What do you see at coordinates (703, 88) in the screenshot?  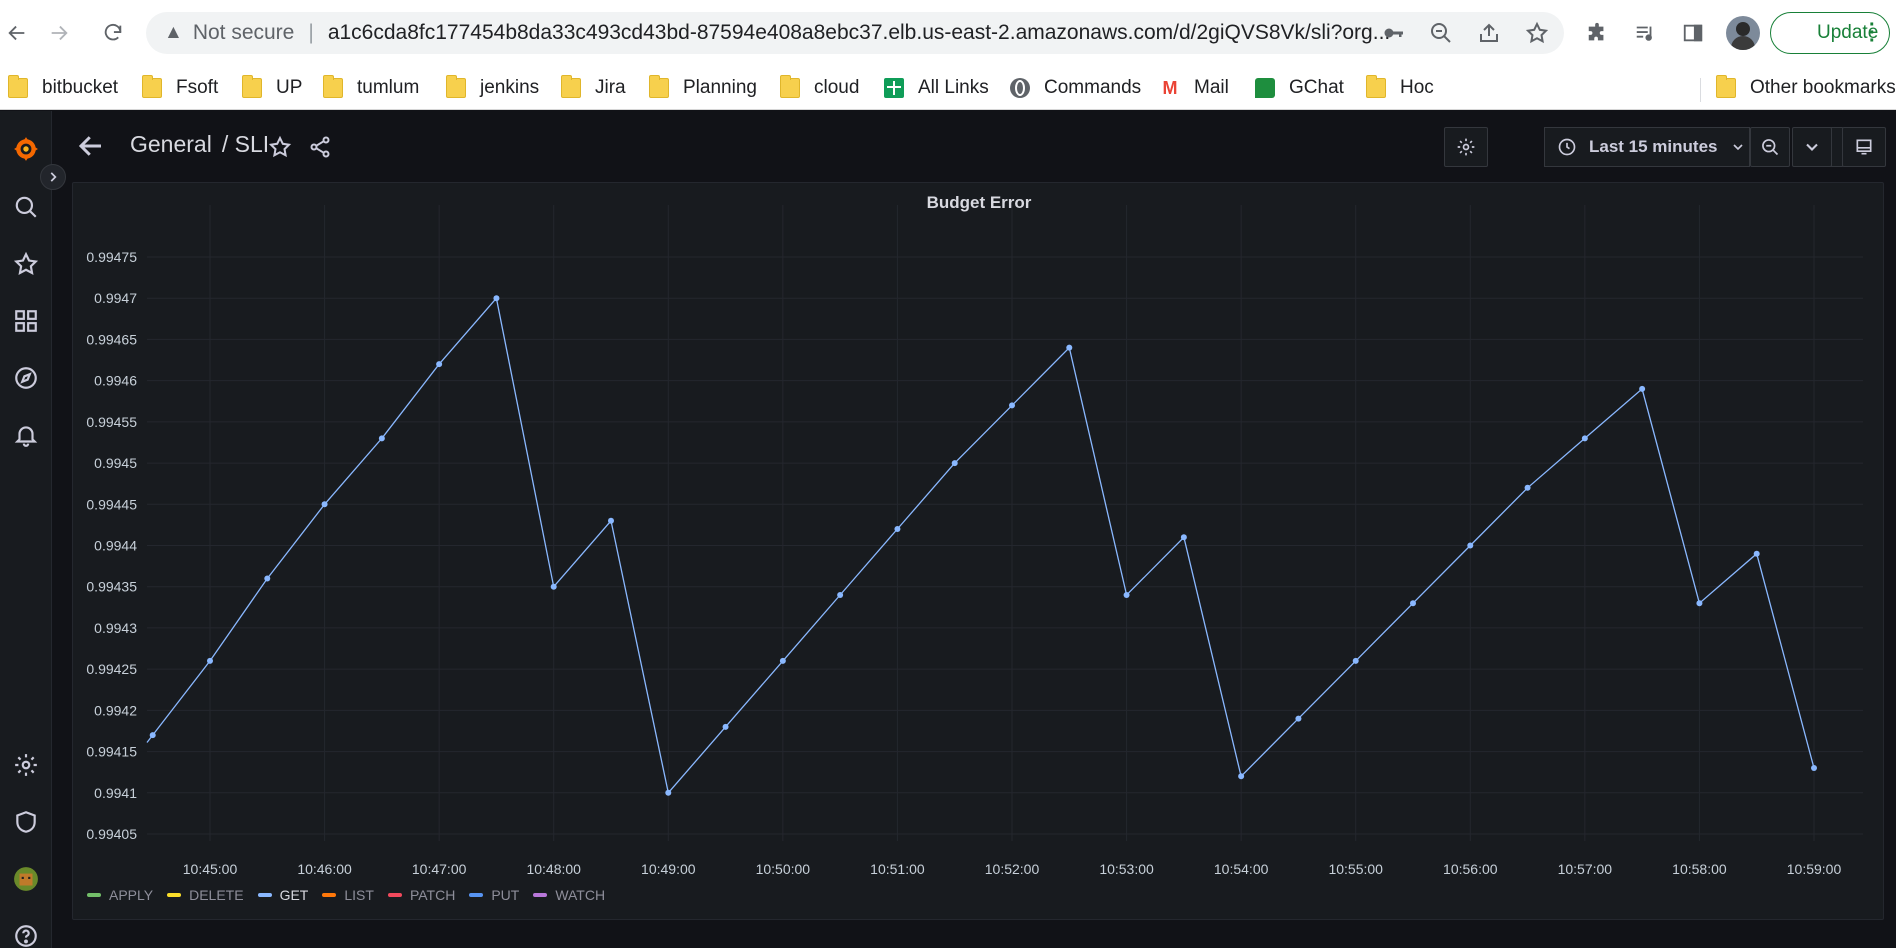 I see `bookmark-planning: Planning` at bounding box center [703, 88].